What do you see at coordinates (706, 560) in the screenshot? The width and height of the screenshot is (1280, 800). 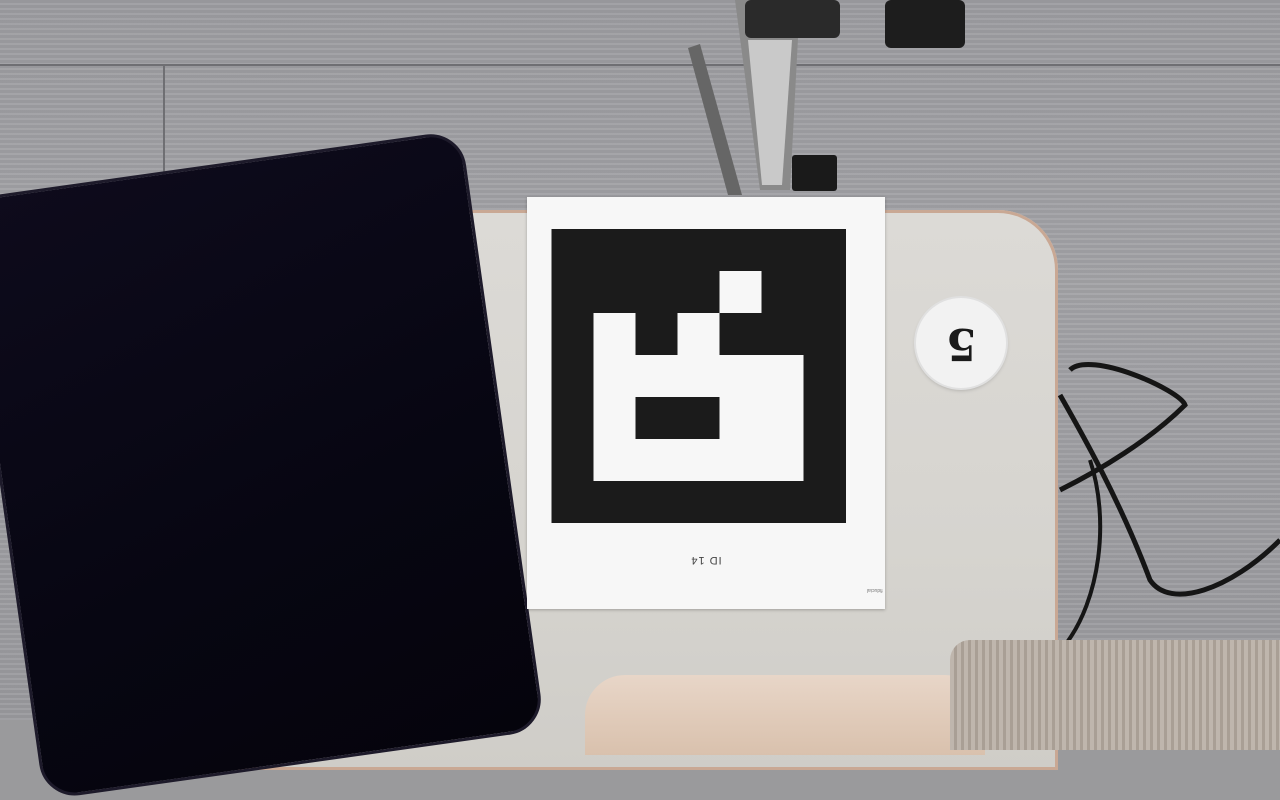 I see `marker-id-label: ID 14` at bounding box center [706, 560].